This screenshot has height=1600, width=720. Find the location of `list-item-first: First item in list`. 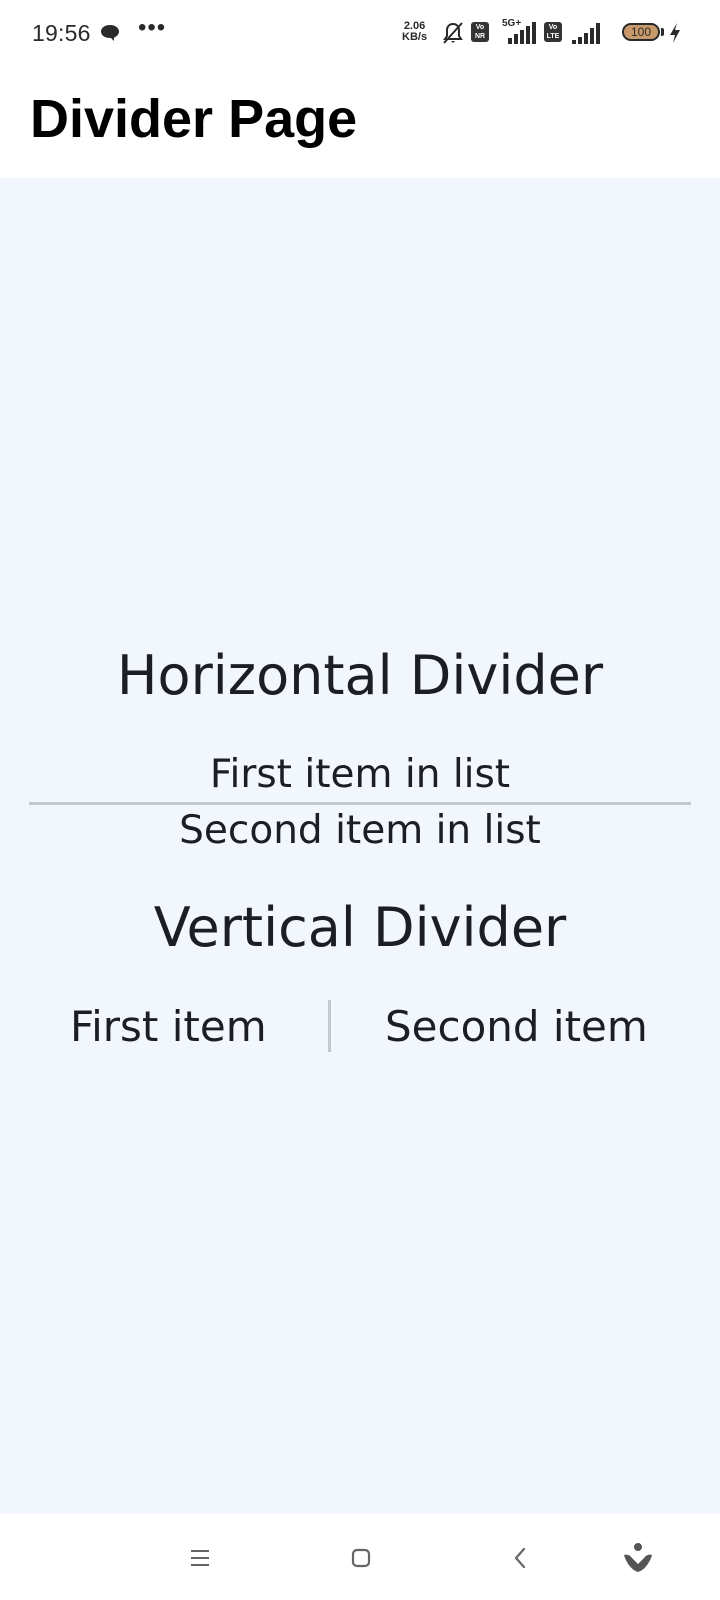

list-item-first: First item in list is located at coordinates (360, 774).